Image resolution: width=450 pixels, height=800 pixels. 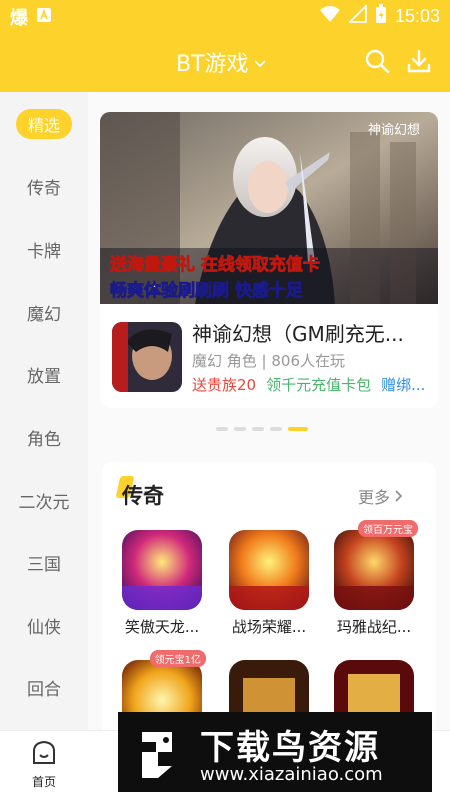 I want to click on sidebar-item-label: 放置, so click(x=44, y=376).